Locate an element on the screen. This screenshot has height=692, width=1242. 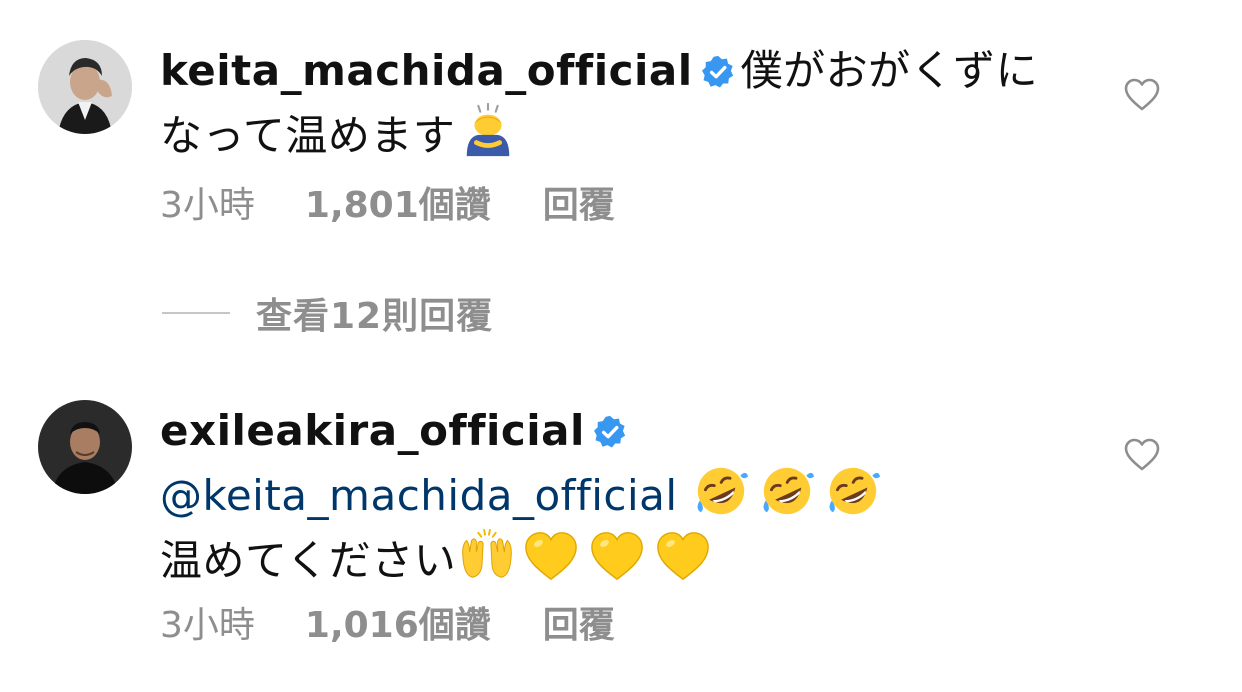
person-bowing-icon is located at coordinates (488, 131).